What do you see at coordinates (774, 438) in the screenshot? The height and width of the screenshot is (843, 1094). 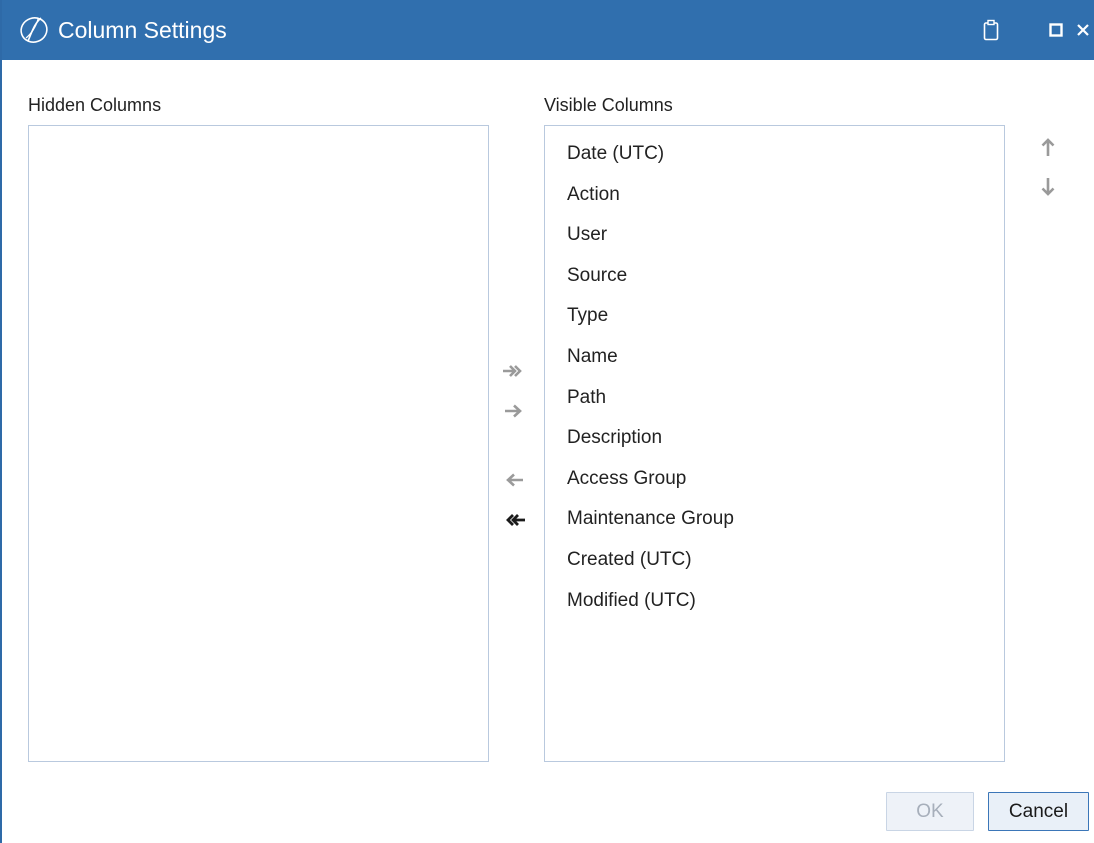 I see `list-item: Description` at bounding box center [774, 438].